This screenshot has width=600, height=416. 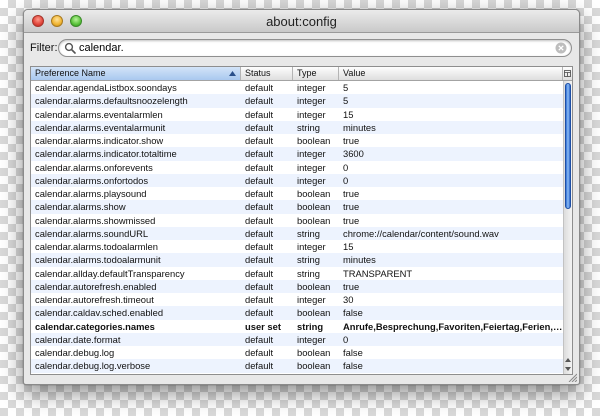 I want to click on cell-preference-name: calendar.alarms.todoalarmunit, so click(x=98, y=260).